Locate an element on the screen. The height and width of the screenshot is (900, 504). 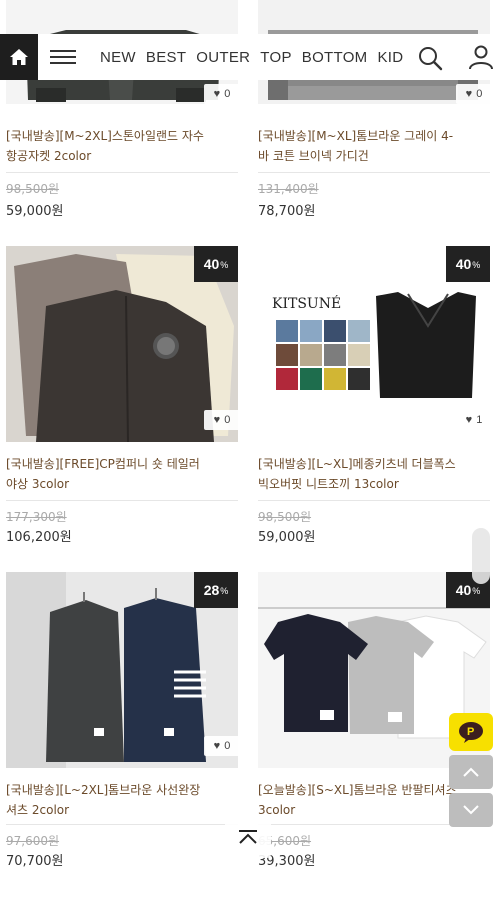
product-name: [국내발송][L~XL]메종키츠네 더블폭스 빅오버핏 니트조끼 13color is located at coordinates (376, 474).